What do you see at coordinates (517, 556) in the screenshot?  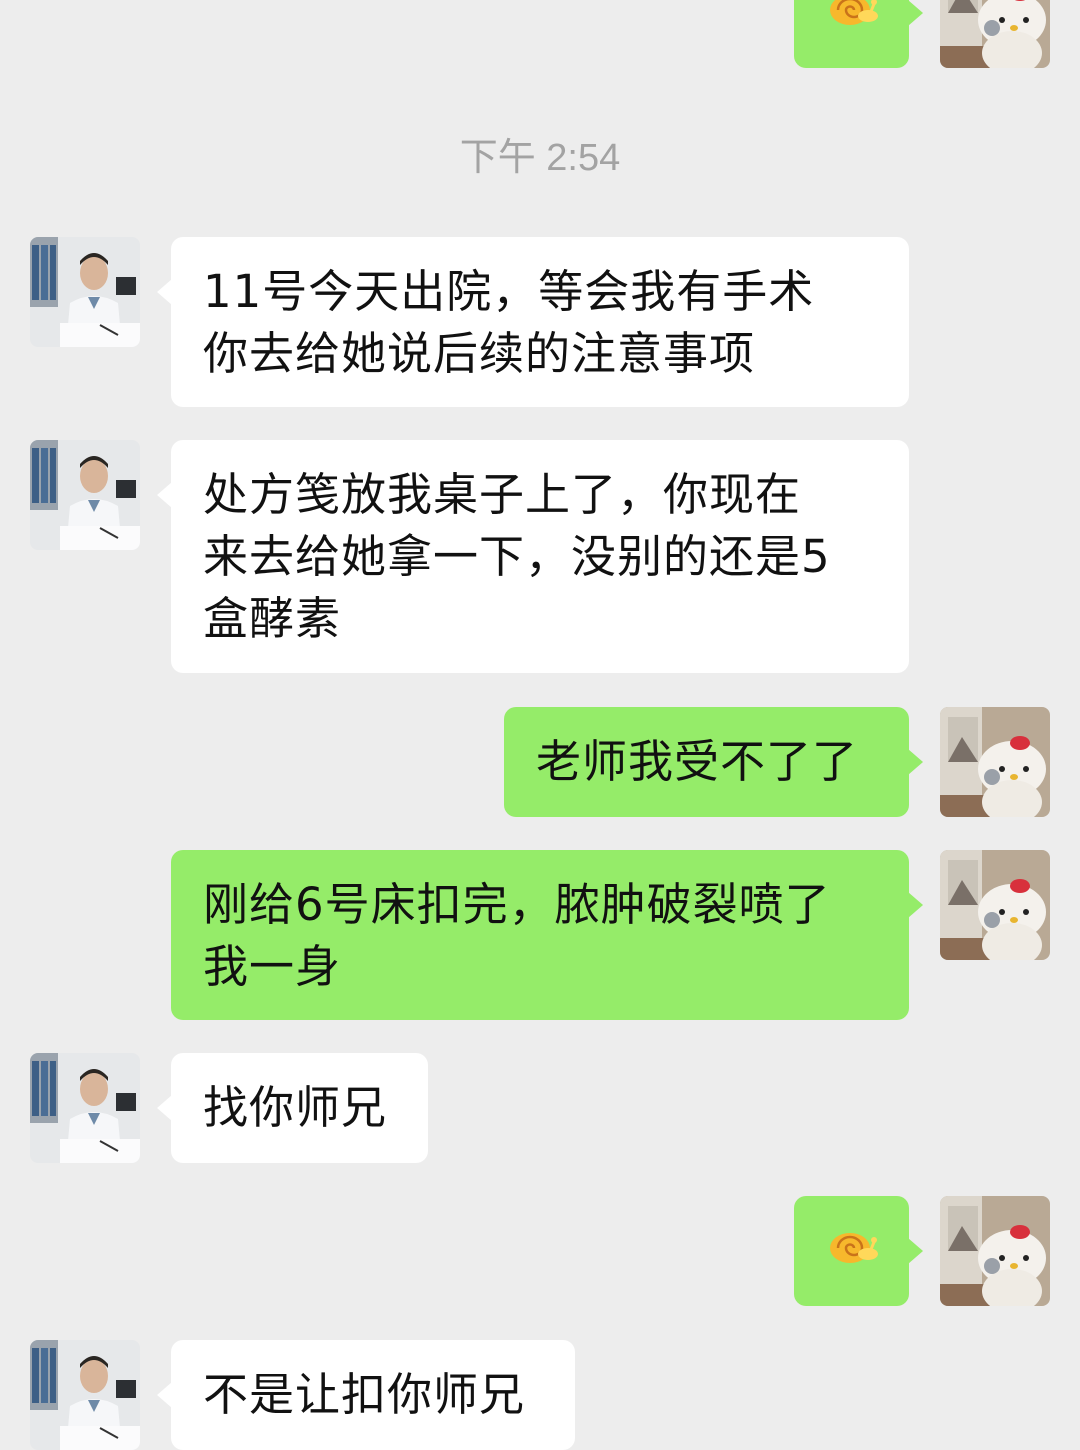 I see `message-text: 处方笺放我桌子上了，你现在 来去给她拿一下，没别的还是5 盒酵素` at bounding box center [517, 556].